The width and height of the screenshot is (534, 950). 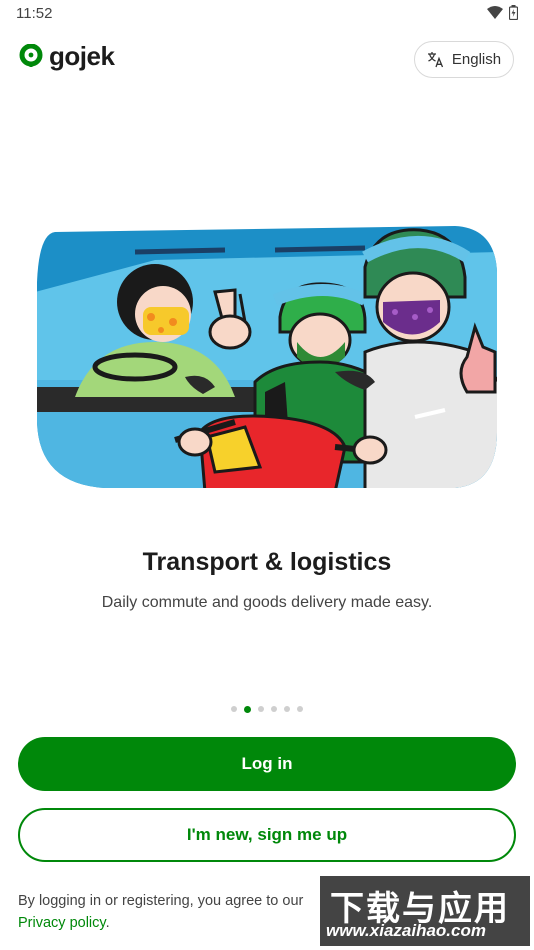 What do you see at coordinates (31, 55) in the screenshot?
I see `gojek-logo-icon` at bounding box center [31, 55].